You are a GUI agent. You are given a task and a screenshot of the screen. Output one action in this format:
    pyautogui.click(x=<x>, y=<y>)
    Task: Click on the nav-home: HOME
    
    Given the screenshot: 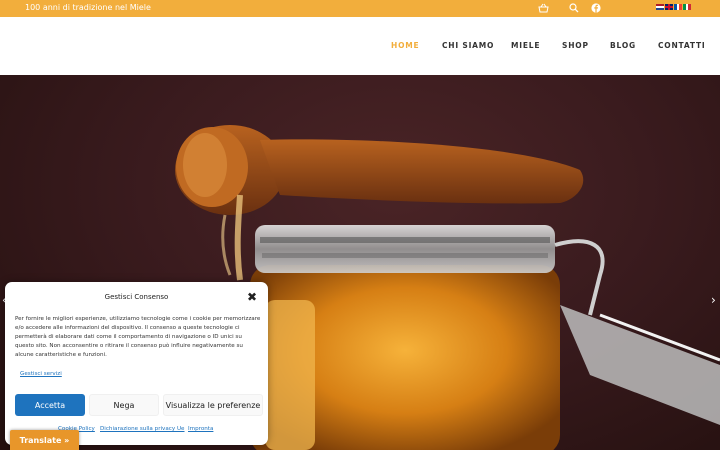 What is the action you would take?
    pyautogui.click(x=405, y=45)
    